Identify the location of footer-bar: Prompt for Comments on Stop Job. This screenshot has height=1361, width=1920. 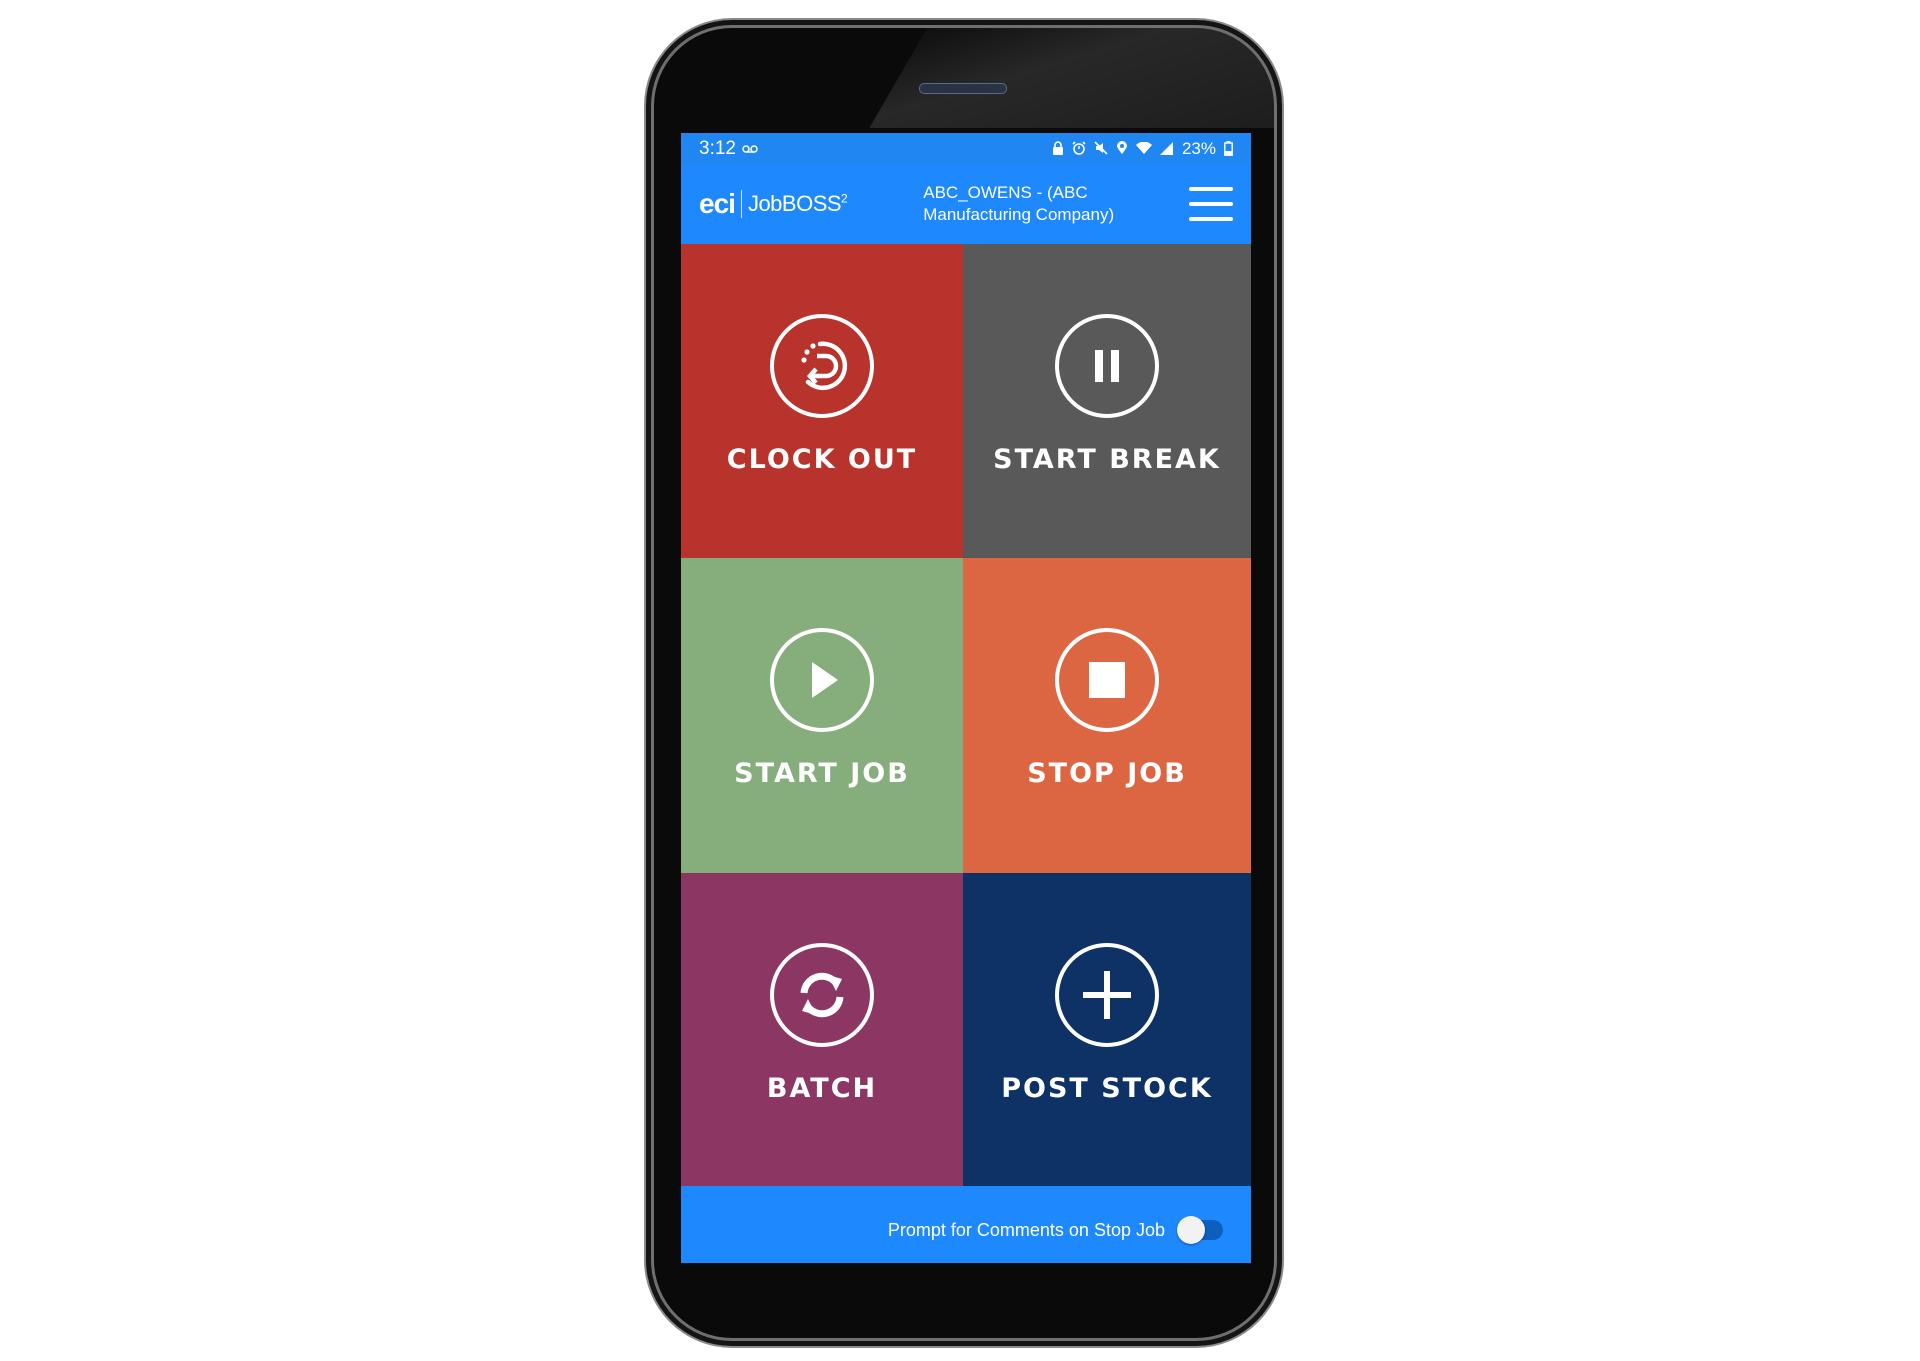
(966, 1230).